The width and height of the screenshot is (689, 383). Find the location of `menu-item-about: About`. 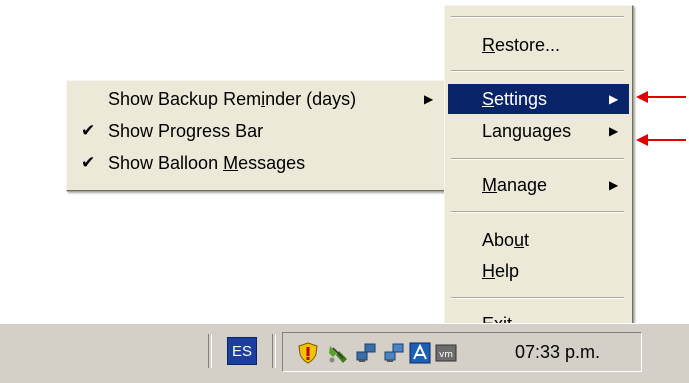

menu-item-about: About is located at coordinates (538, 240).